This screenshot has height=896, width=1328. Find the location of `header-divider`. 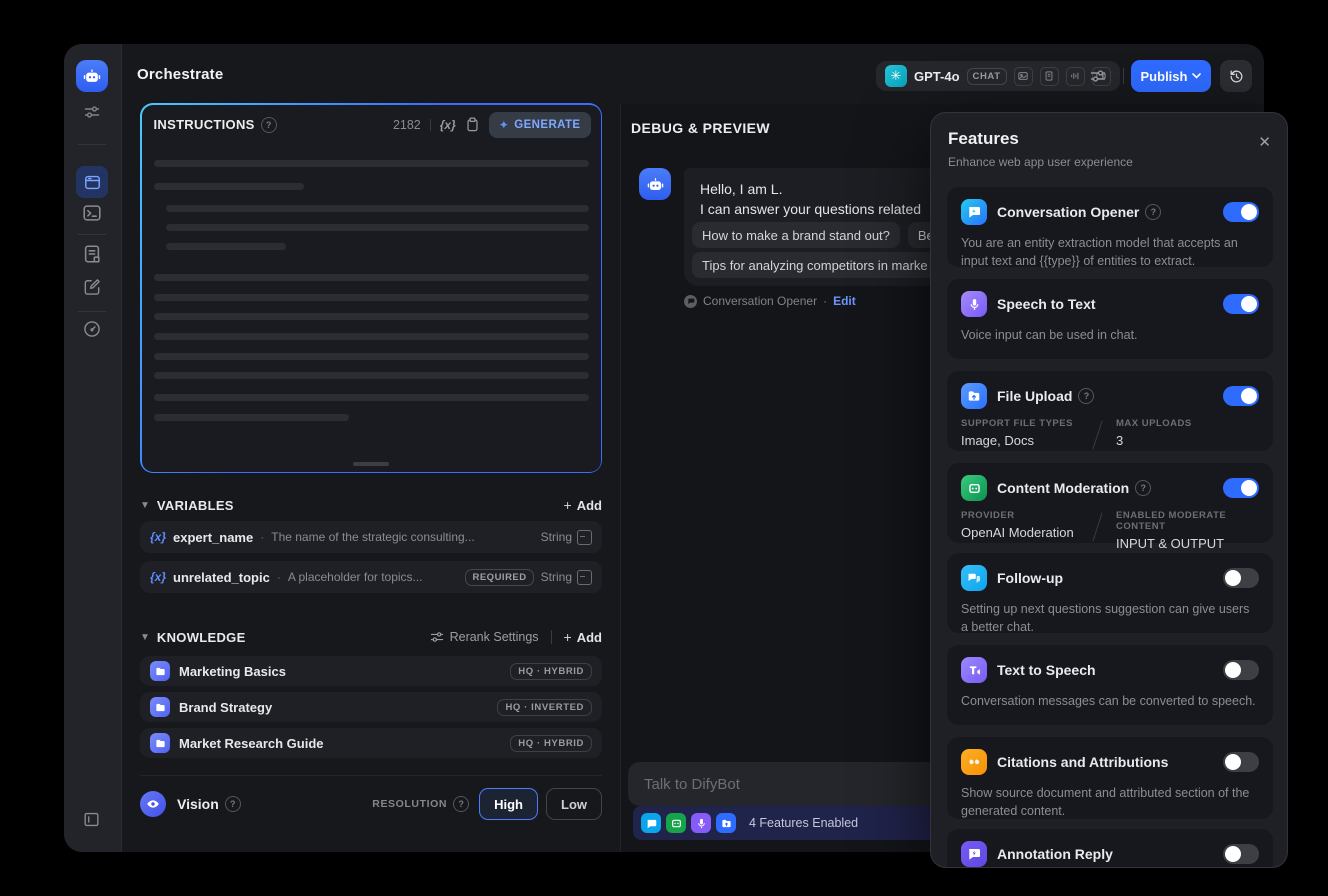

header-divider is located at coordinates (1123, 76).